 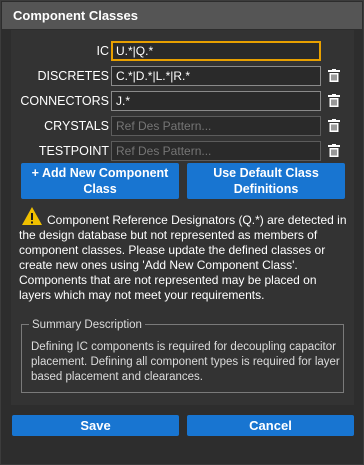 What do you see at coordinates (182, 15) in the screenshot?
I see `dialog-titlebar: Component Classes` at bounding box center [182, 15].